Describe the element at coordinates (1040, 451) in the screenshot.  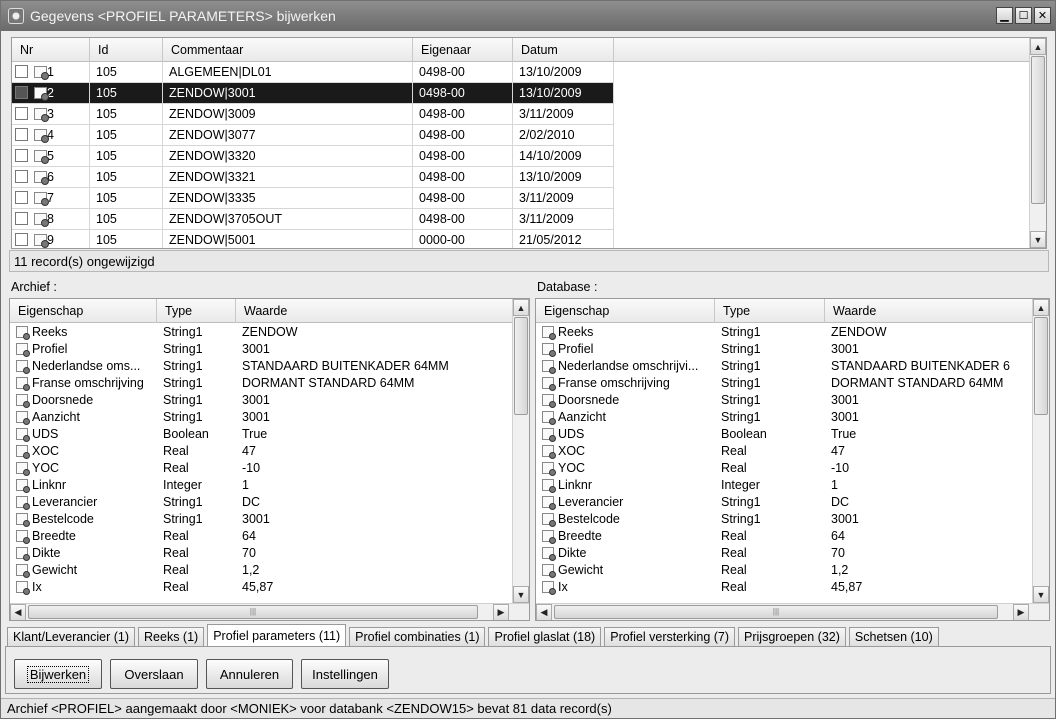
I see `database-vertical-scrollbar: ▲ ▼` at that location.